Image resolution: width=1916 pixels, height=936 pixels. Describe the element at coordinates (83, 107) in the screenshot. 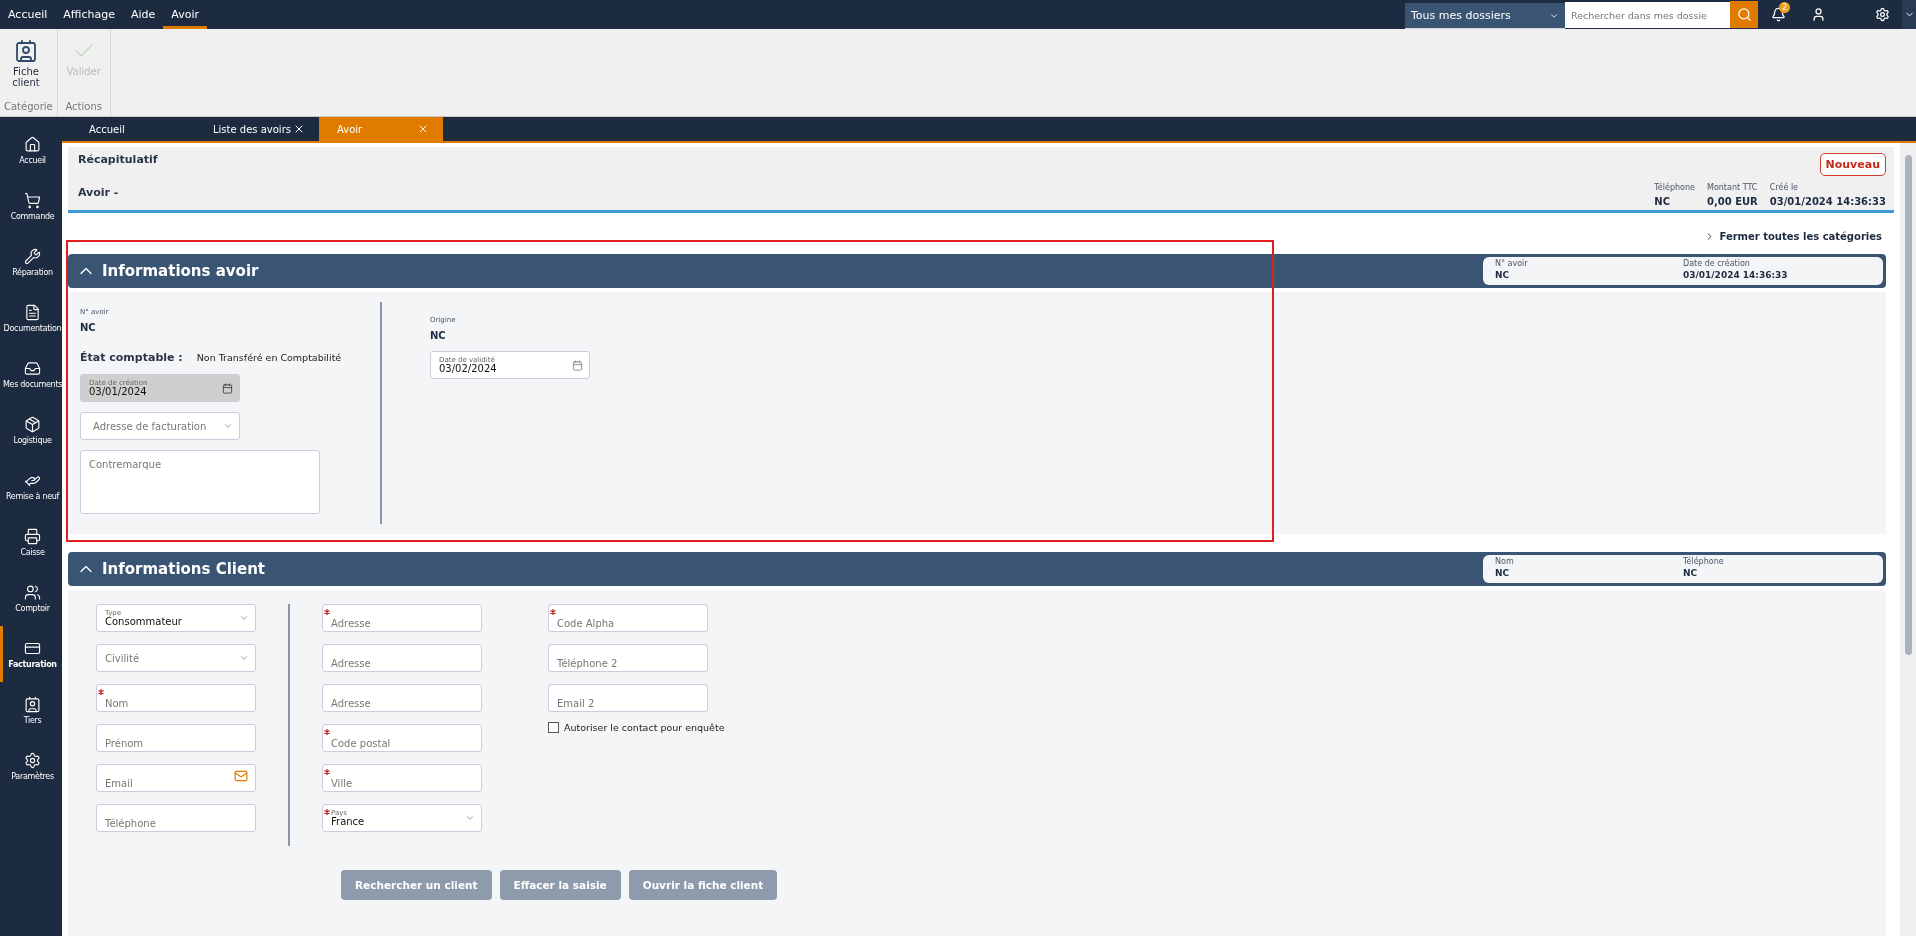

I see `ribbon-group-label: Actions` at that location.